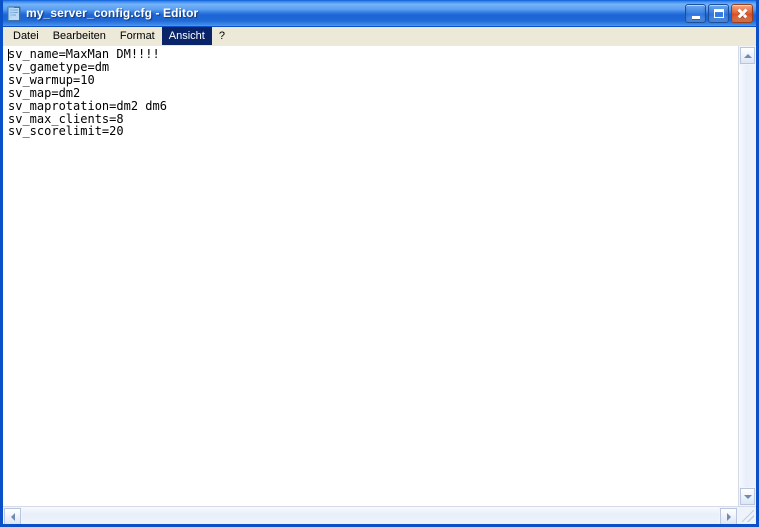  I want to click on menu-item-bearbeiten: Bearbeiten, so click(79, 36).